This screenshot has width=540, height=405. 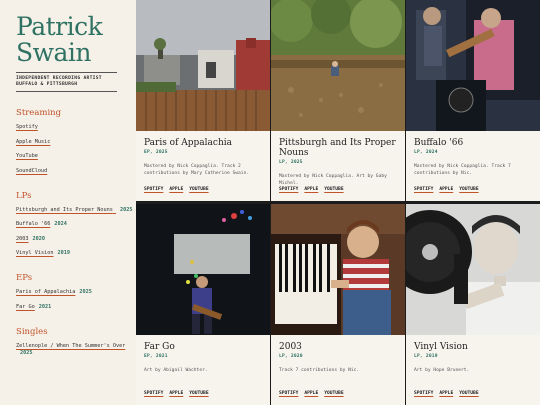 I want to click on ep-link: Far Go 2021, so click(x=75, y=307).